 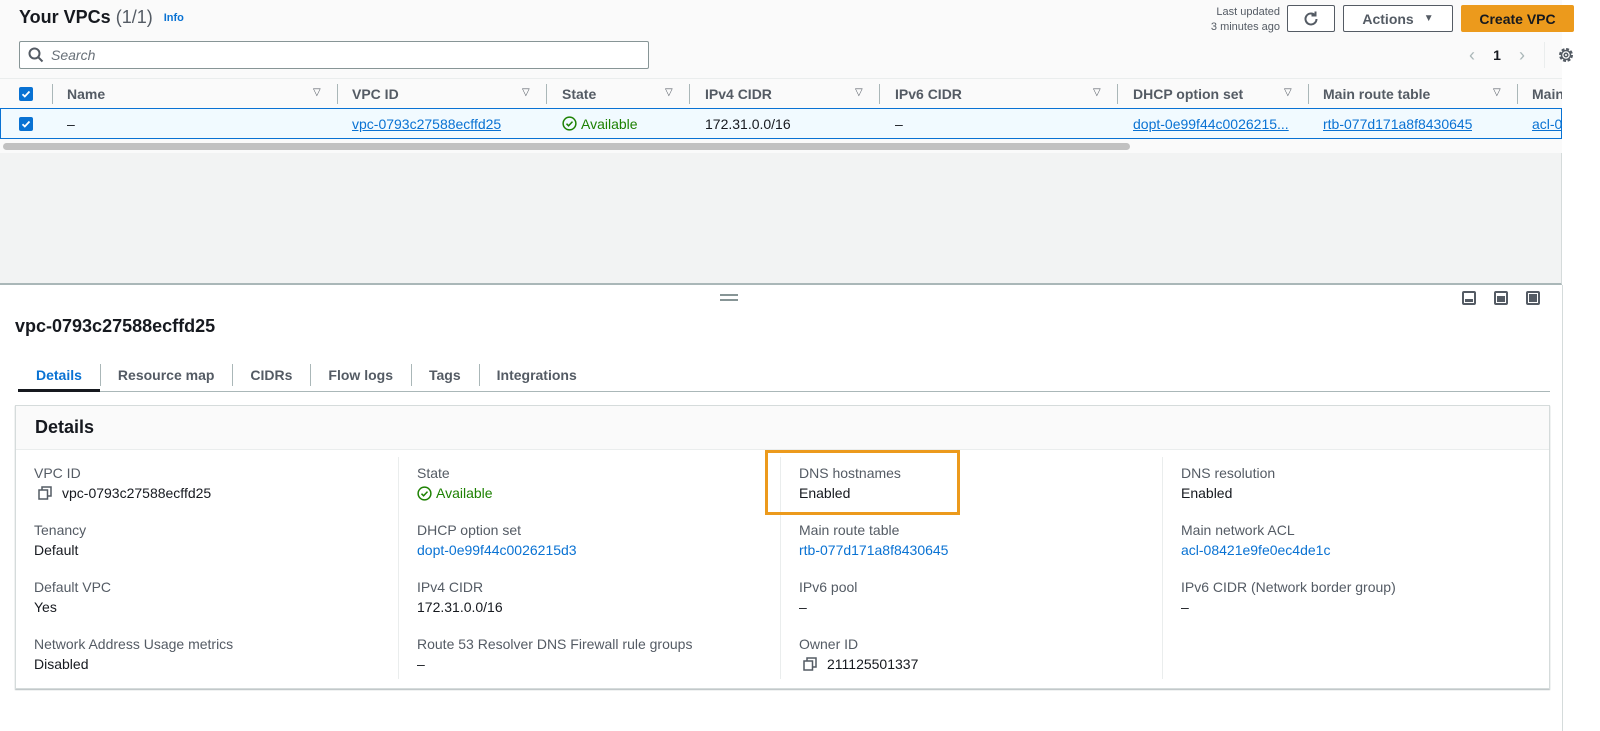 What do you see at coordinates (137, 493) in the screenshot?
I see `vpc-id-value: vpc-0793c27588ecffd25` at bounding box center [137, 493].